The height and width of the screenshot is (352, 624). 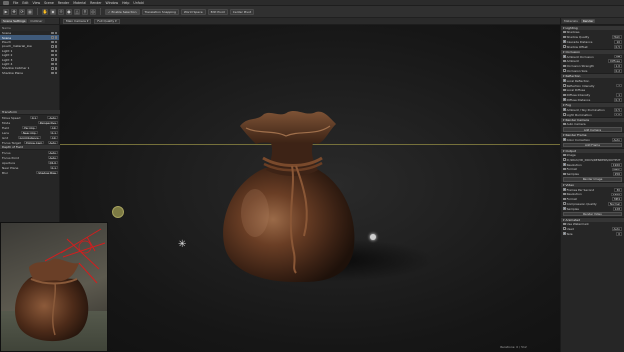 What do you see at coordinates (45, 11) in the screenshot?
I see `grab-icon: ✋` at bounding box center [45, 11].